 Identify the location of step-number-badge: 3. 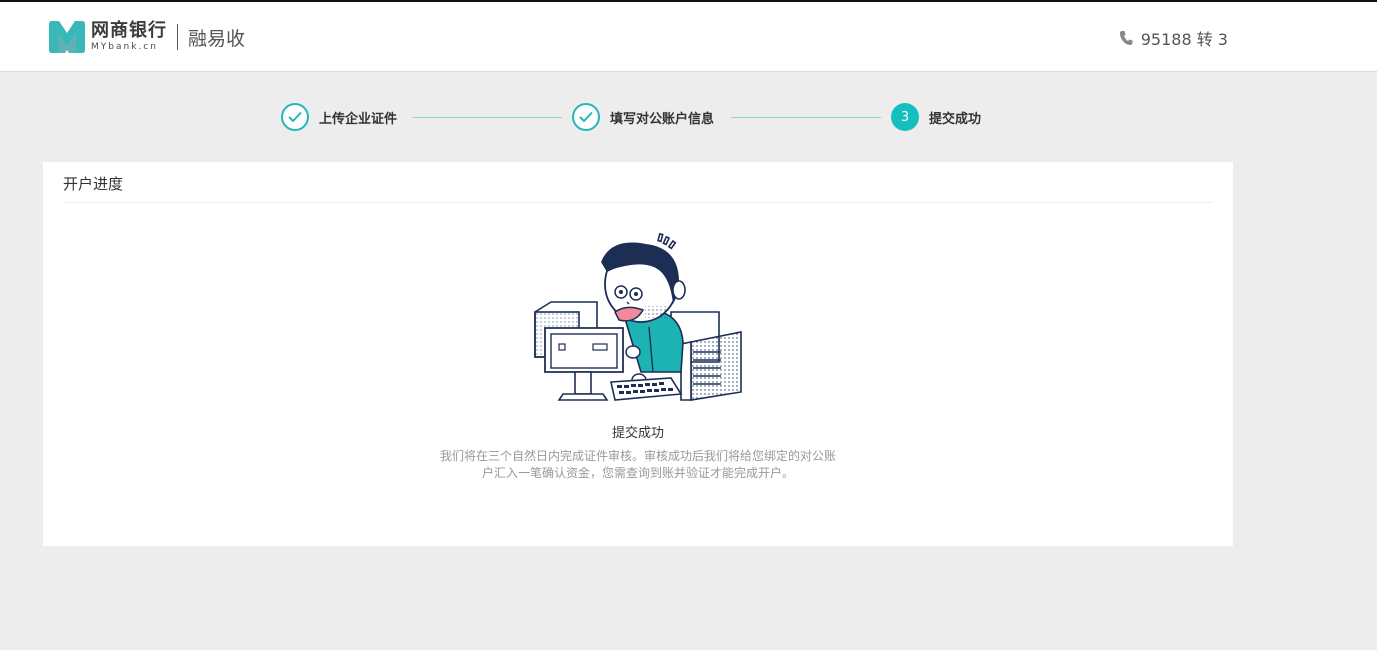
(905, 117).